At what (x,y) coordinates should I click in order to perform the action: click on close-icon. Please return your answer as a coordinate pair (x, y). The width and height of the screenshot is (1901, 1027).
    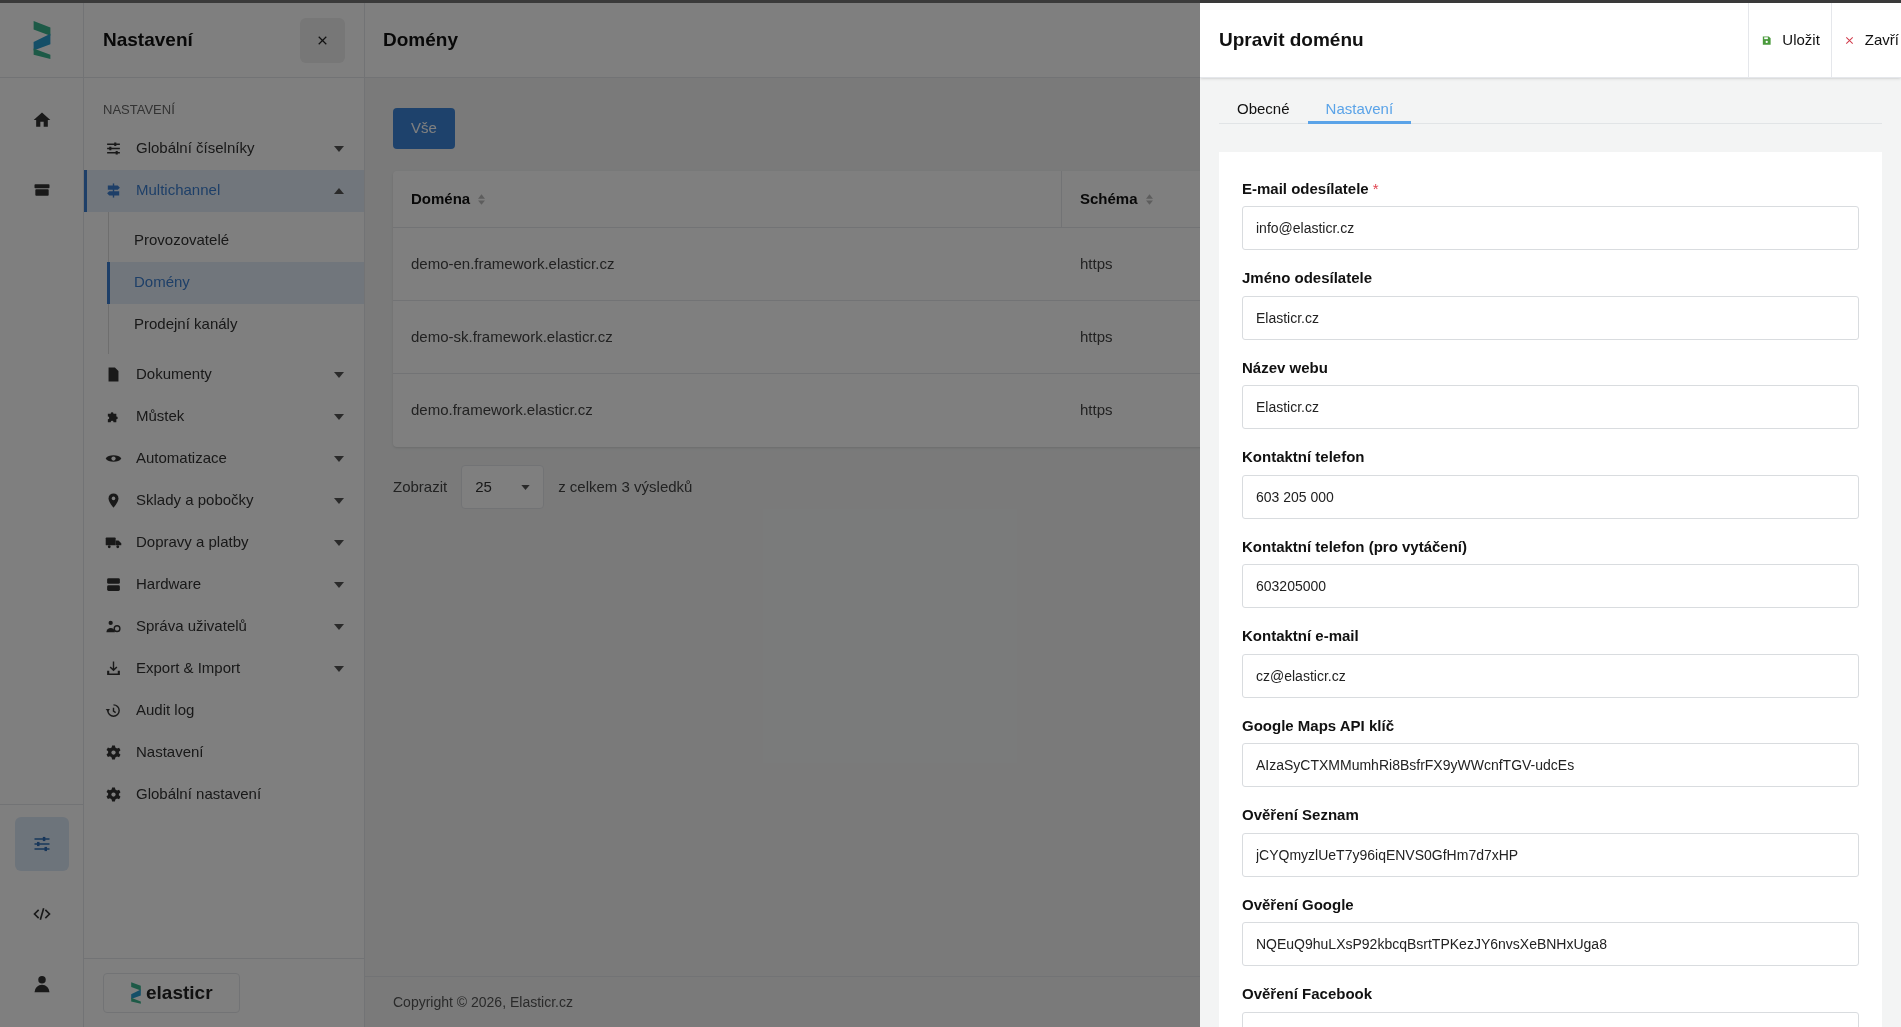
    Looking at the image, I should click on (1849, 40).